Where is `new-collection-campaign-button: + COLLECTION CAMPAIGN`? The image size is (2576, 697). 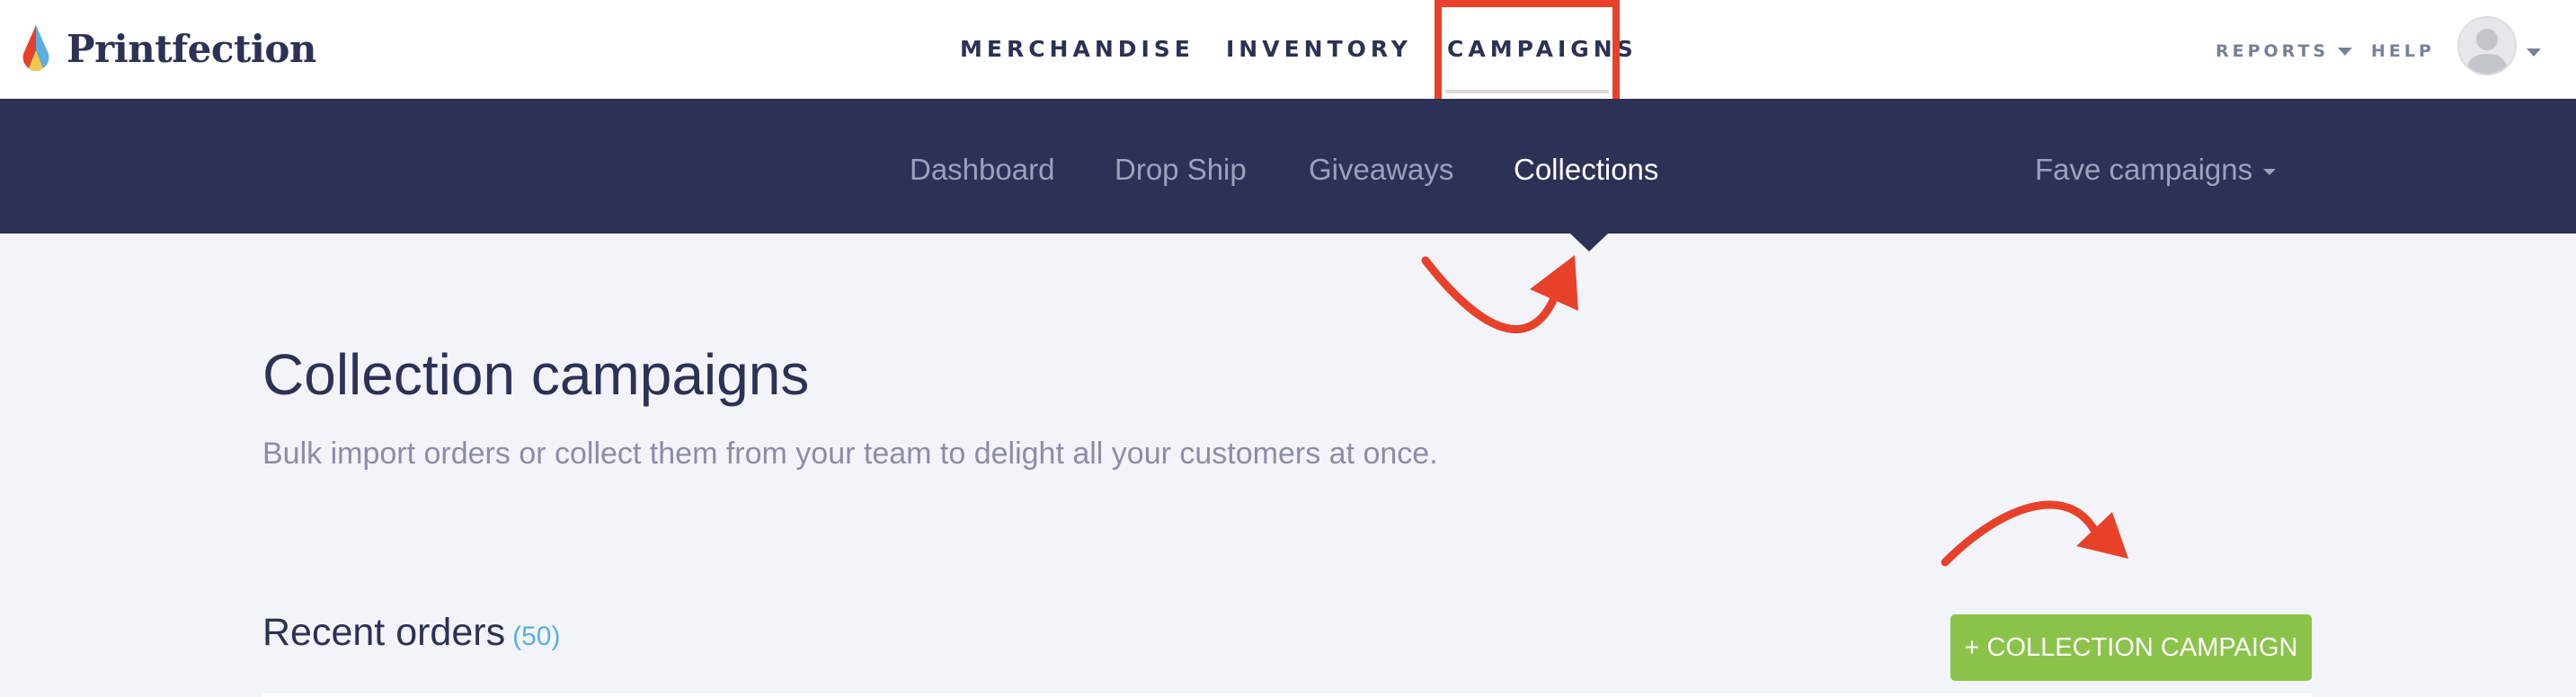
new-collection-campaign-button: + COLLECTION CAMPAIGN is located at coordinates (2131, 647).